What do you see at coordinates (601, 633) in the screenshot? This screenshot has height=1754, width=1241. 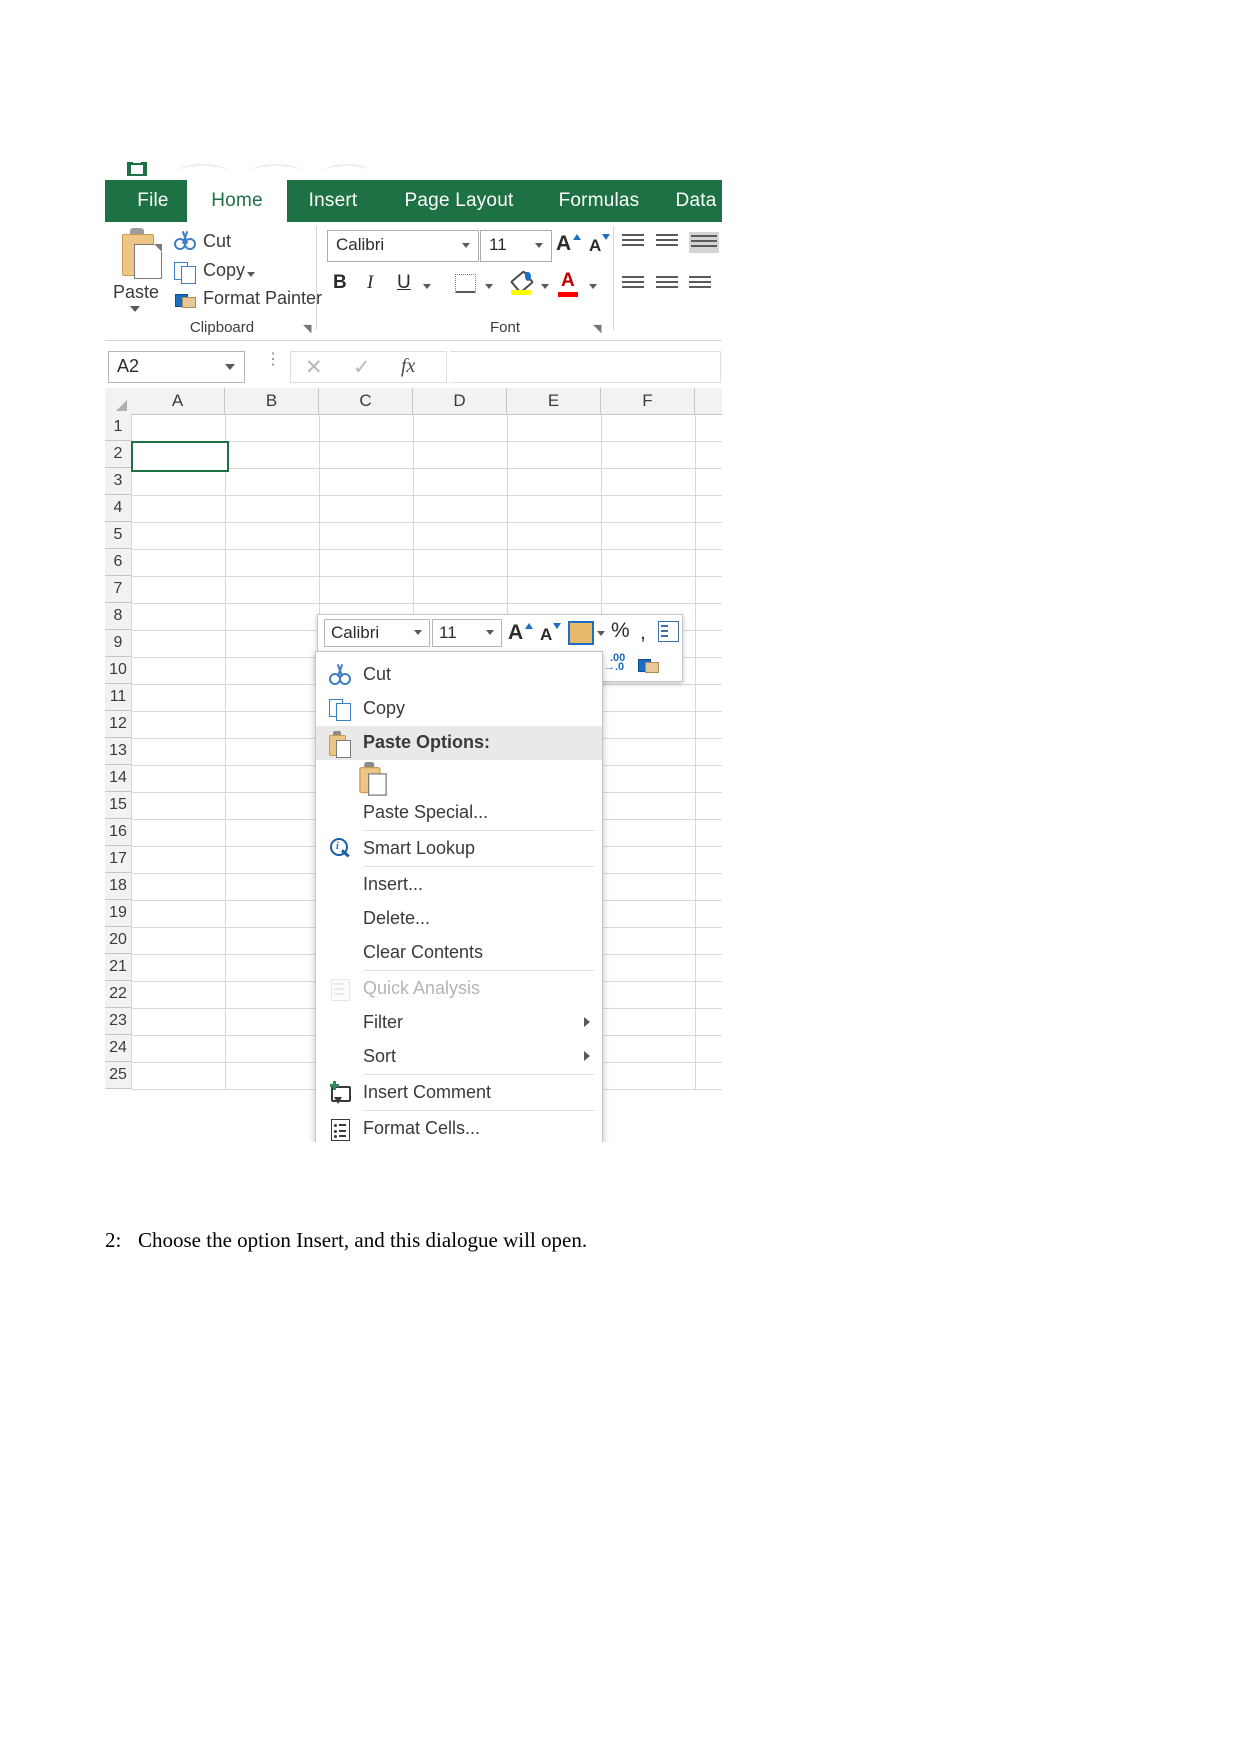 I see `accounting-dropdown-icon` at bounding box center [601, 633].